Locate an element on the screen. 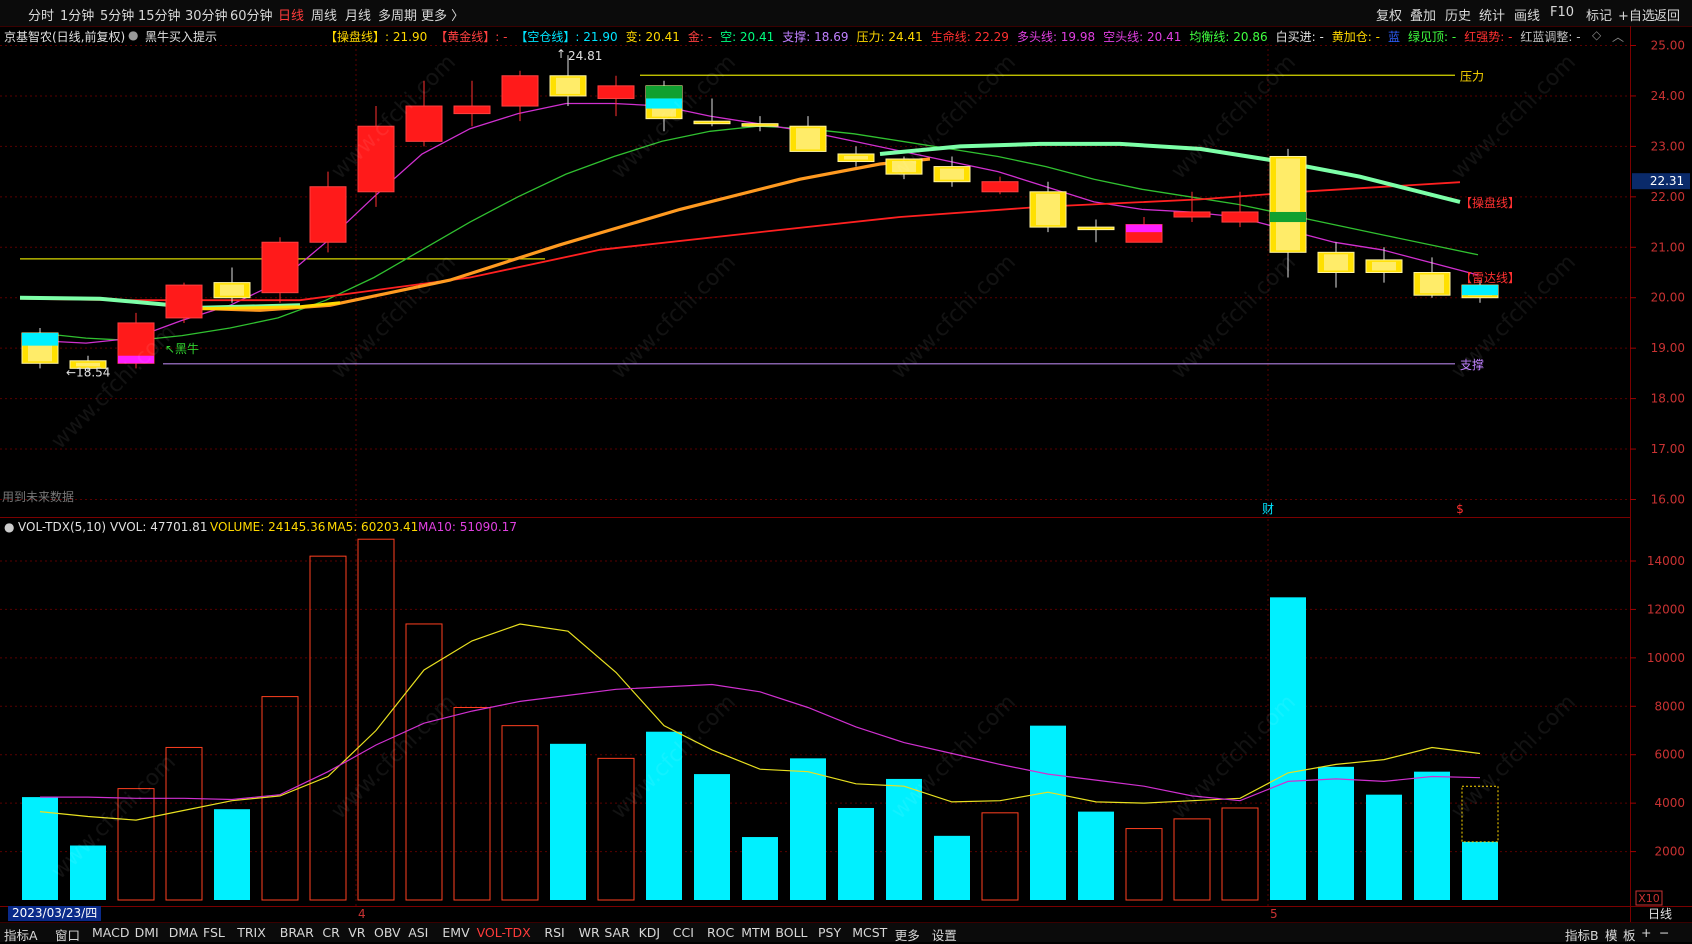 The width and height of the screenshot is (1692, 944). price-tick-label: 23.00 is located at coordinates (1668, 146).